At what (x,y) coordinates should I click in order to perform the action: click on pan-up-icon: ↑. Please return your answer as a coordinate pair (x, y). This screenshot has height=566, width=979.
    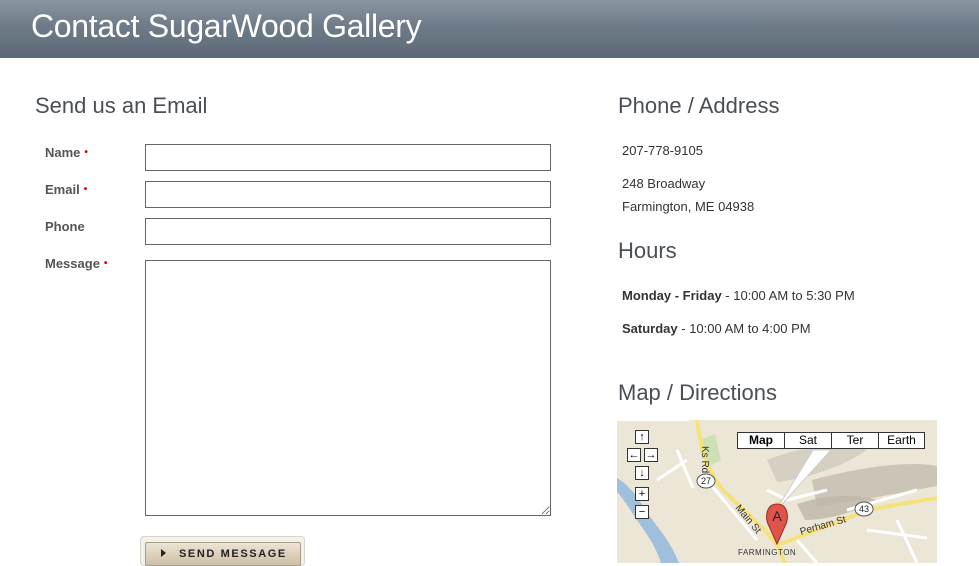
    Looking at the image, I should click on (642, 437).